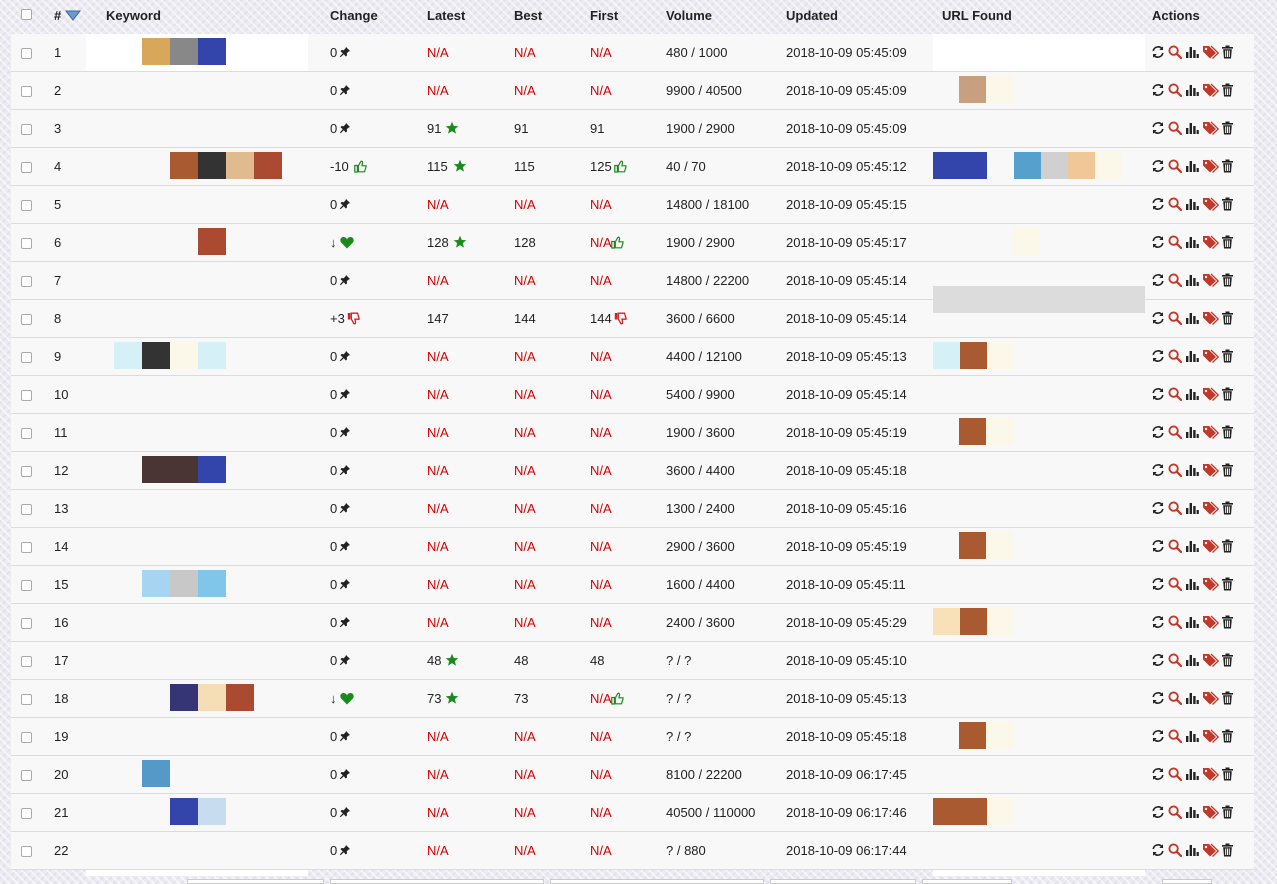  What do you see at coordinates (72, 17) in the screenshot?
I see `sort-desc-icon` at bounding box center [72, 17].